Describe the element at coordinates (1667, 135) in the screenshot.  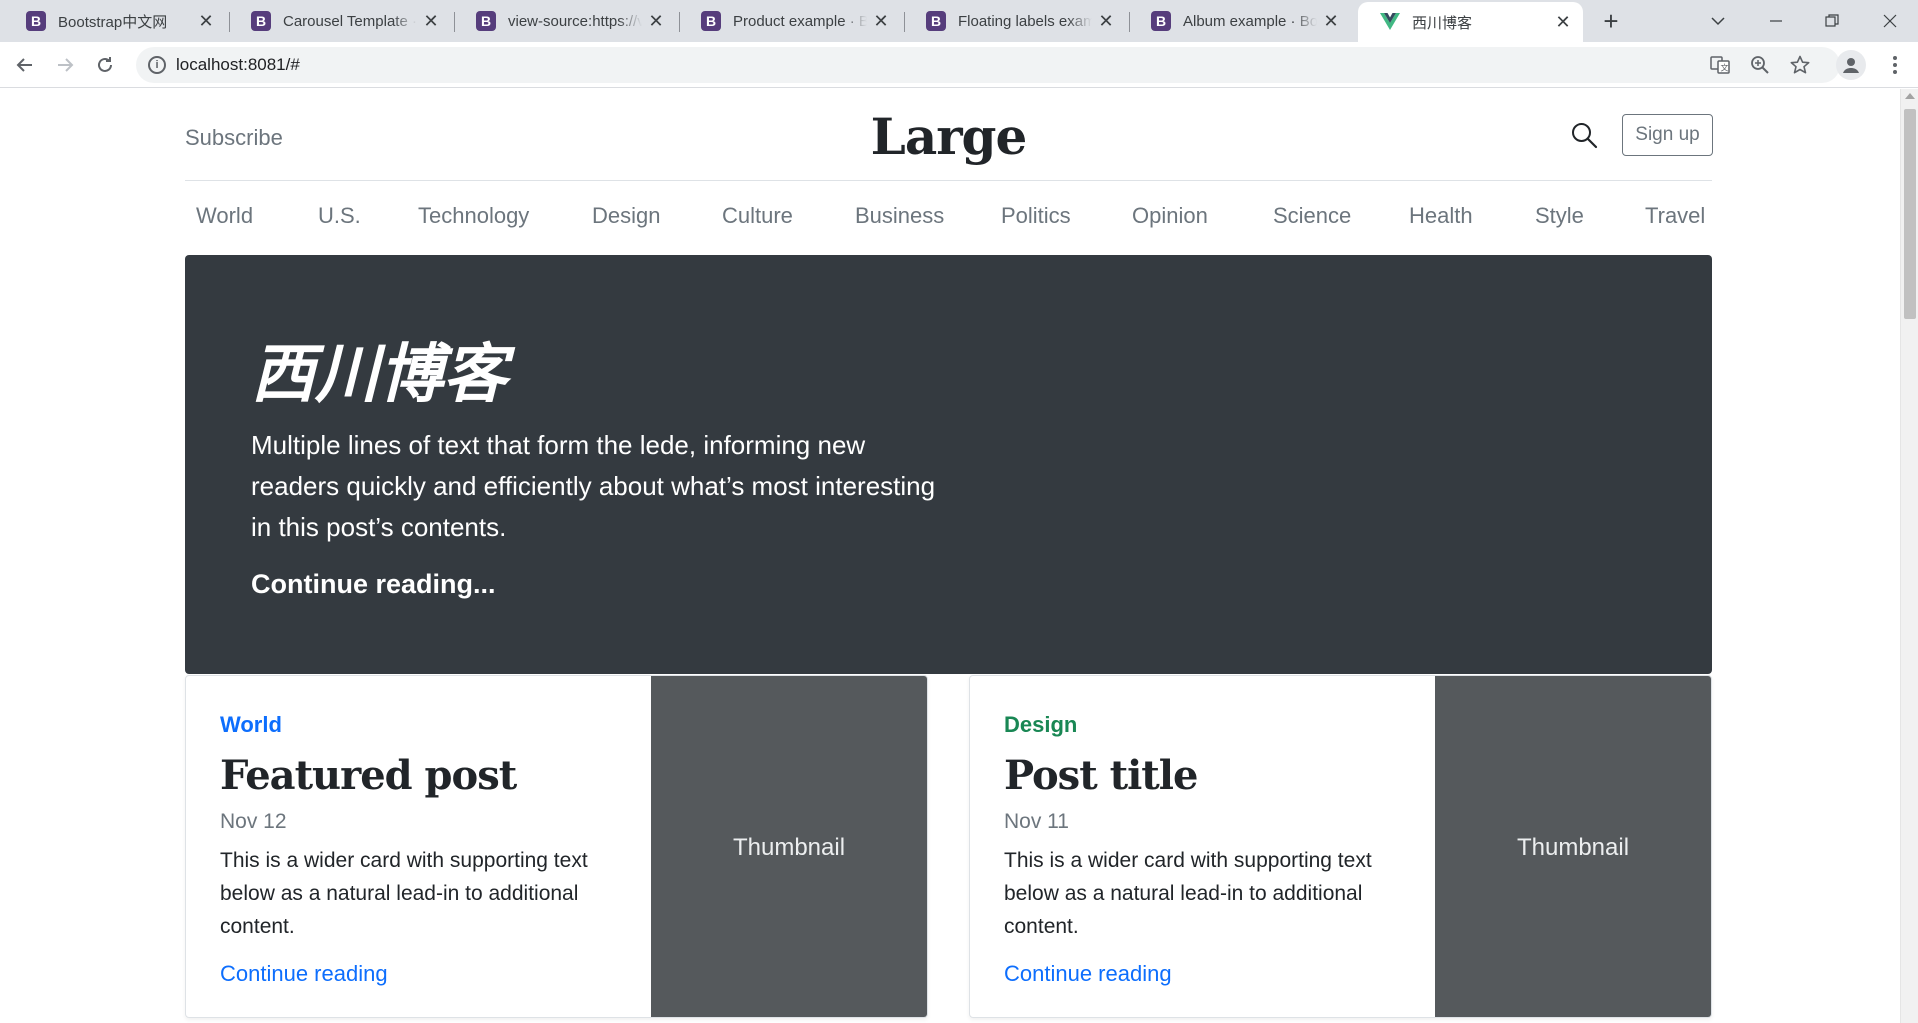
I see `sign-up-button: Sign up` at that location.